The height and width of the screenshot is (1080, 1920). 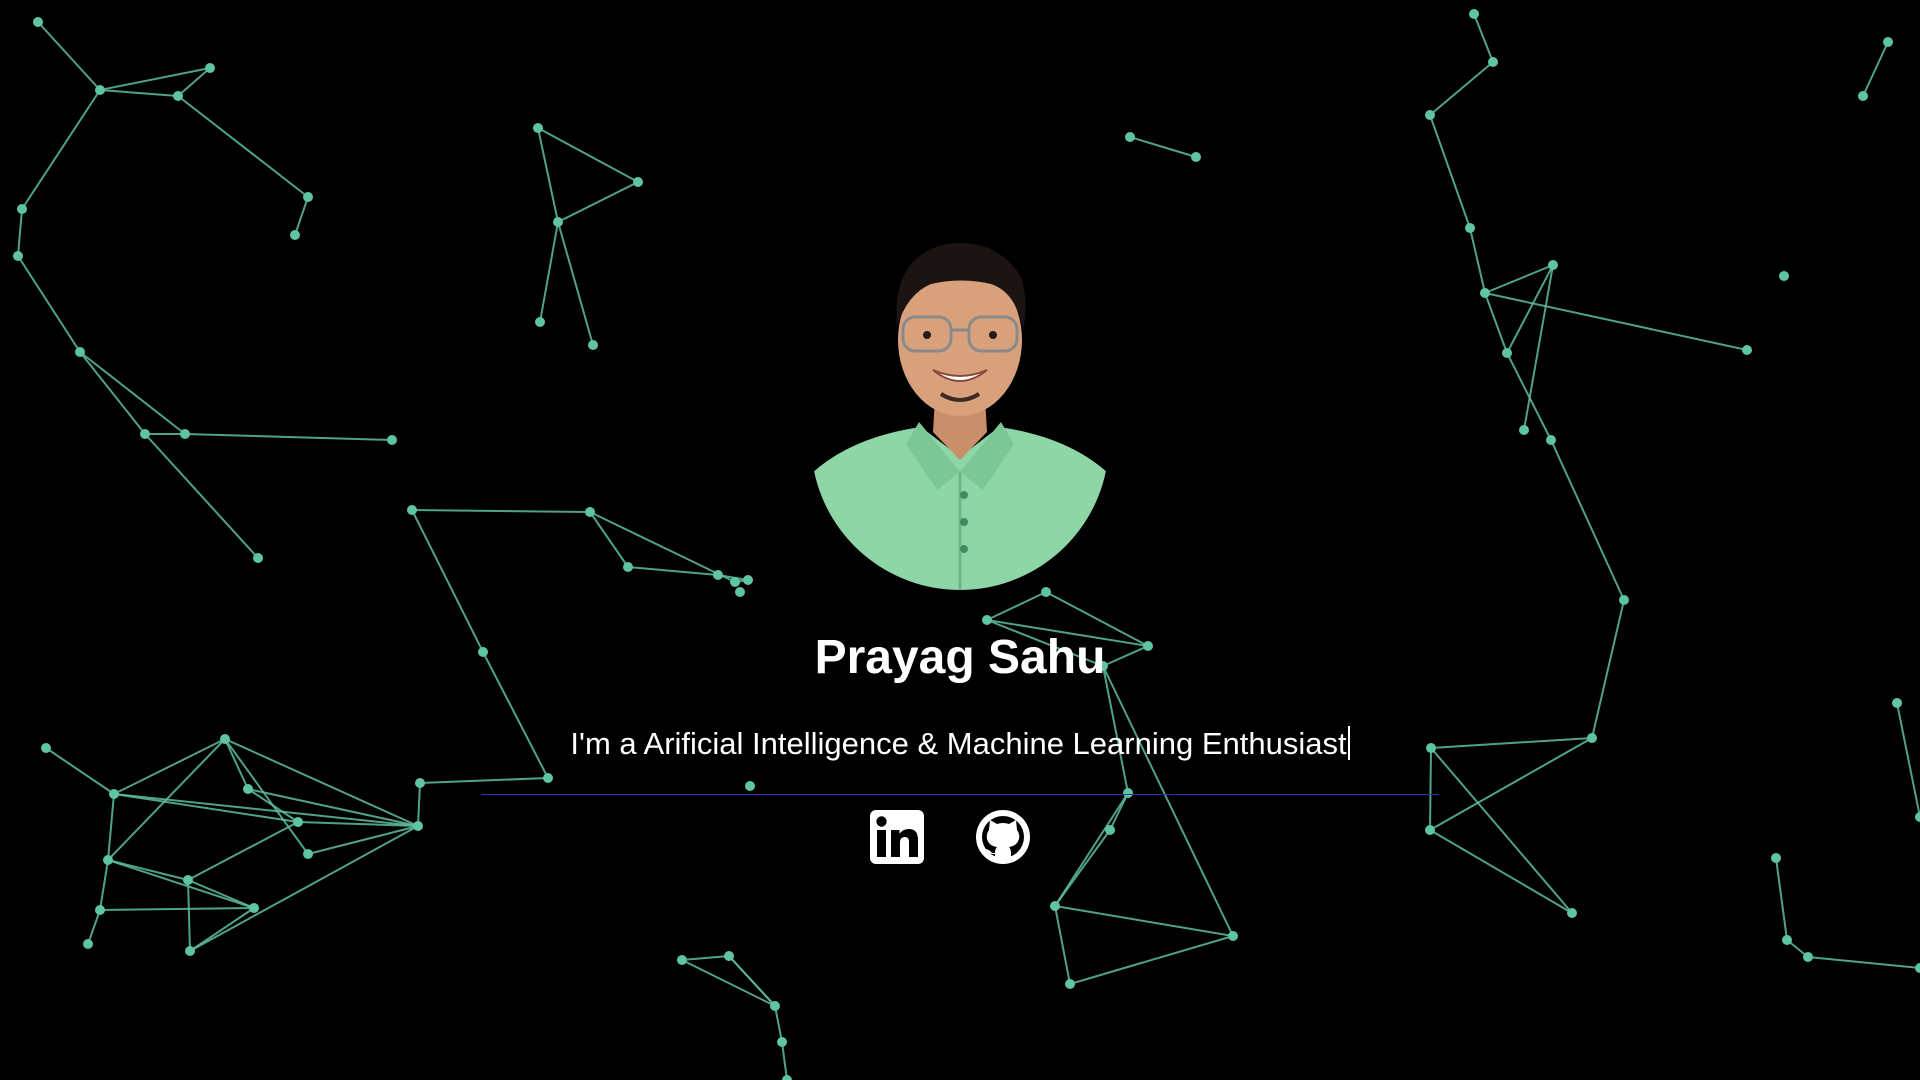 What do you see at coordinates (1348, 743) in the screenshot?
I see `typing-caret` at bounding box center [1348, 743].